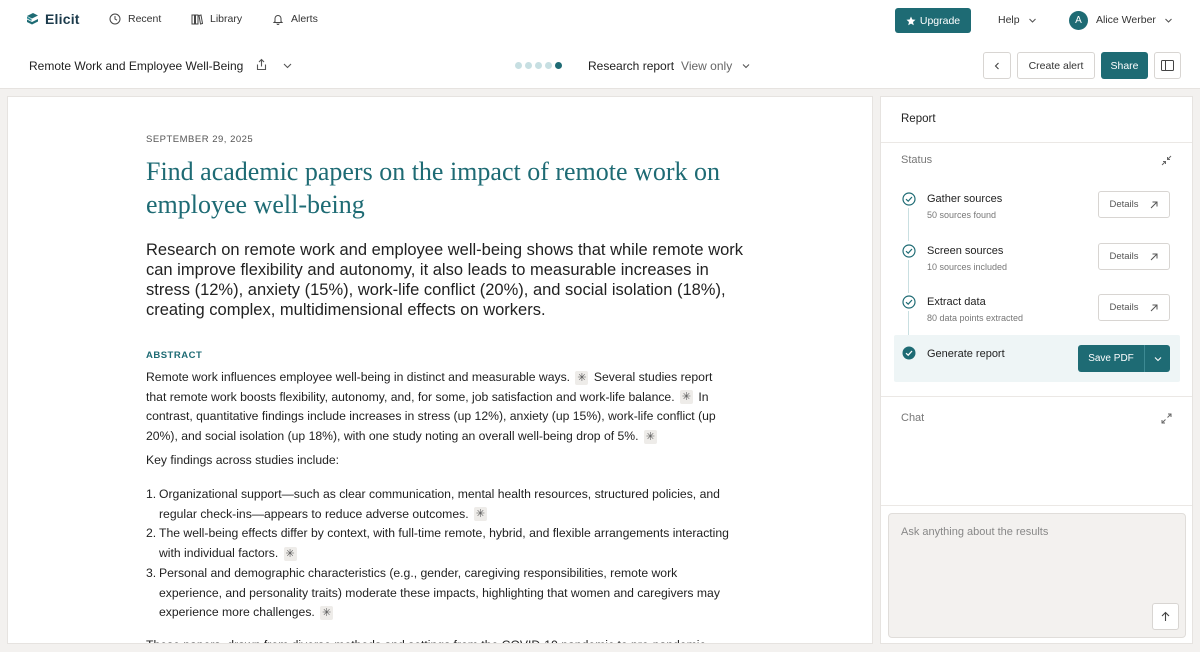 This screenshot has width=1200, height=652. What do you see at coordinates (967, 267) in the screenshot?
I see `step-subtitle: 10 sources included` at bounding box center [967, 267].